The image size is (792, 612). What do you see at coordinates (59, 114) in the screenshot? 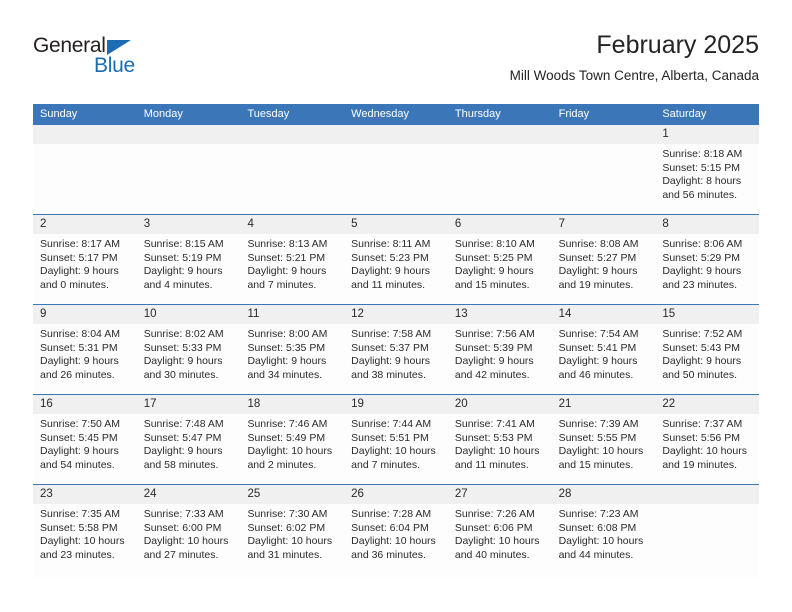
I see `weekday-header-sunday: Sunday` at bounding box center [59, 114].